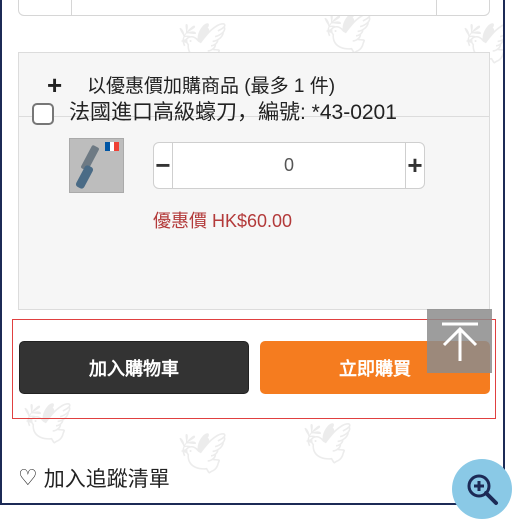 The height and width of the screenshot is (519, 512). I want to click on addon-title: 以優惠價加購商品 (最多 1 件), so click(211, 86).